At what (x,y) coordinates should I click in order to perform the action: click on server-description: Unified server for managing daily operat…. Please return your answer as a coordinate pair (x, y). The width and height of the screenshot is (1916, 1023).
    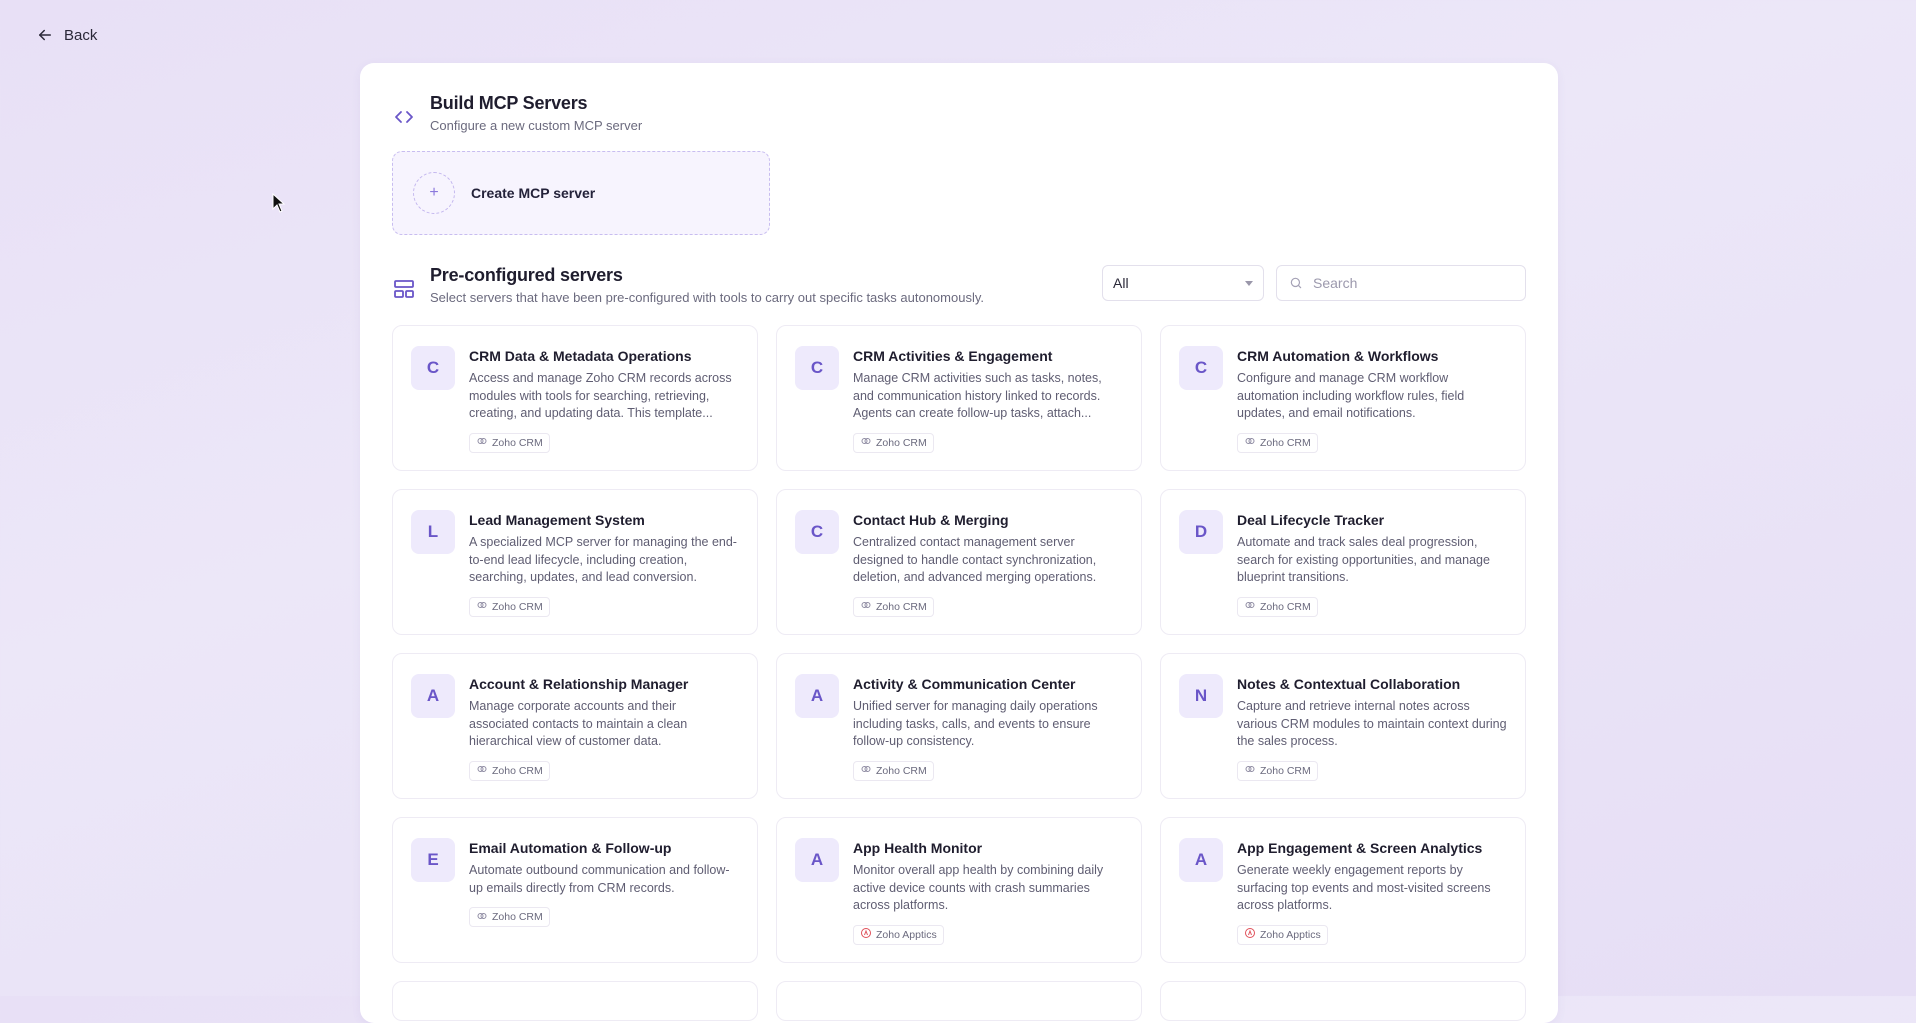
    Looking at the image, I should click on (975, 723).